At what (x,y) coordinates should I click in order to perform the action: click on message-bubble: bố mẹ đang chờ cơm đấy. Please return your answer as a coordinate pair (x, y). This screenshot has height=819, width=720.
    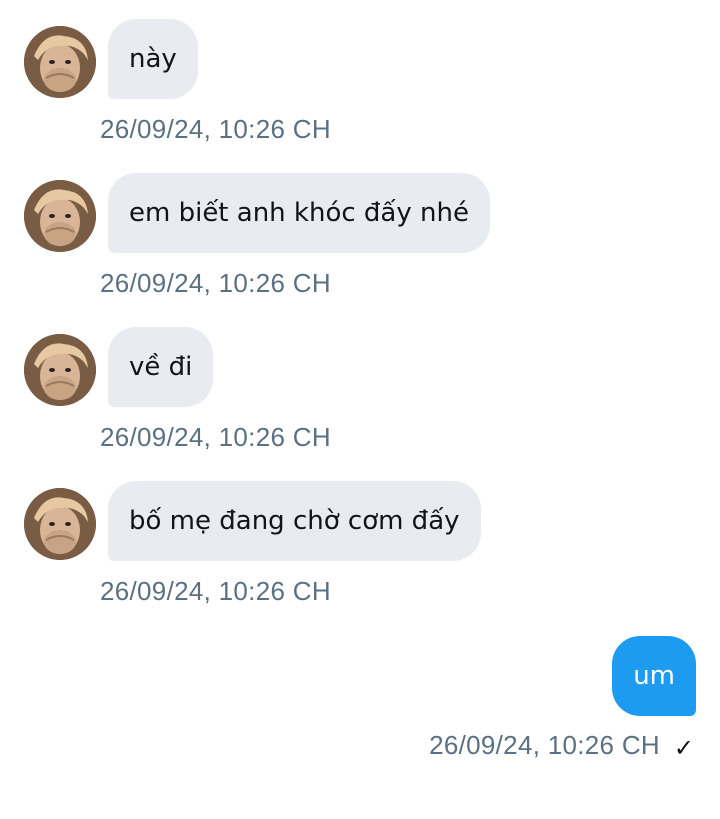
    Looking at the image, I should click on (294, 521).